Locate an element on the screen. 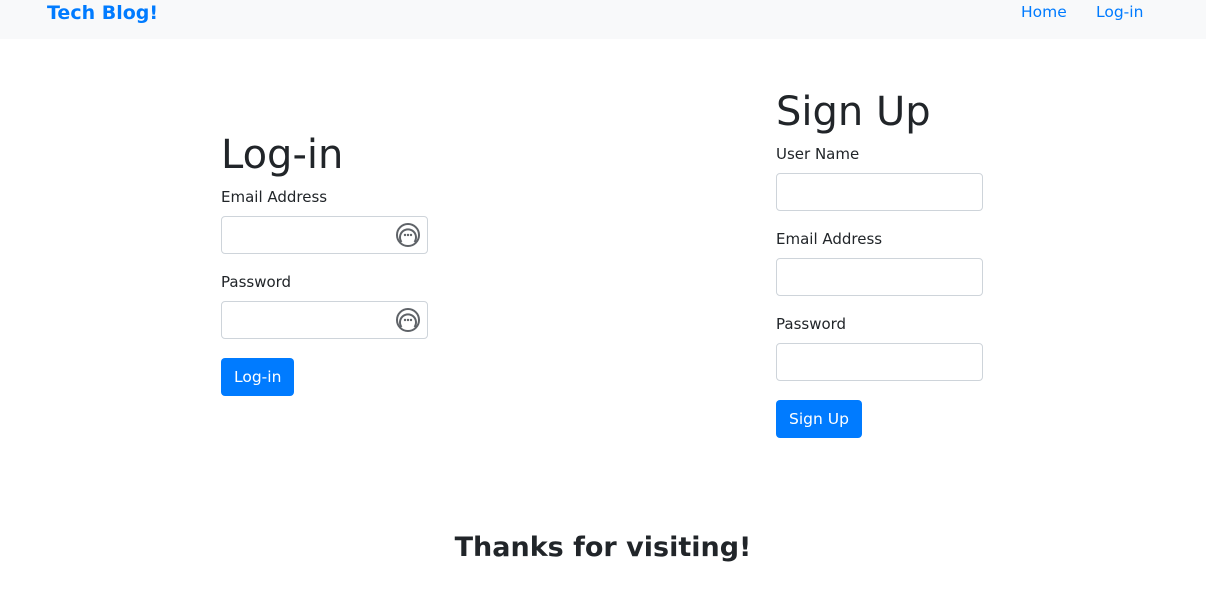 This screenshot has height=590, width=1206. login-button: Log-in is located at coordinates (258, 377).